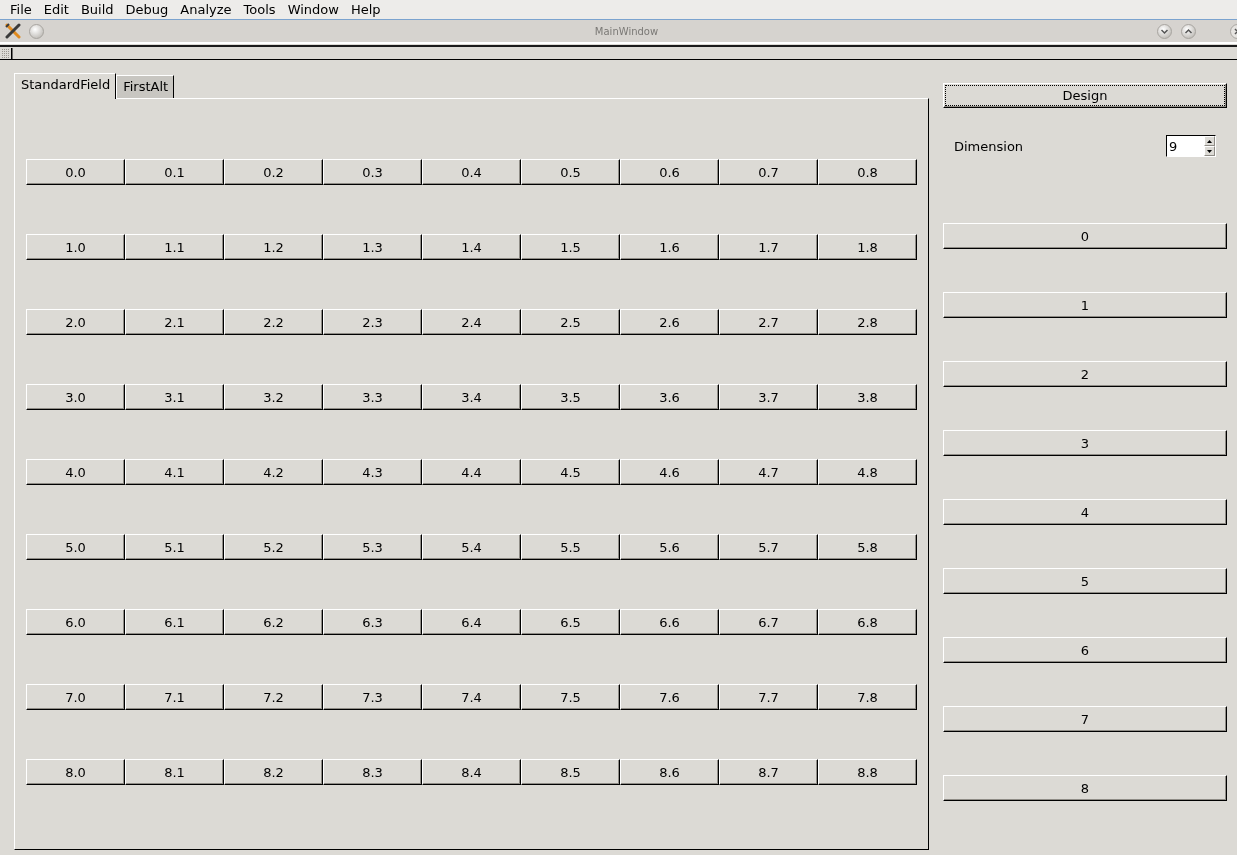  Describe the element at coordinates (471, 472) in the screenshot. I see `grid-button: 4.4` at that location.